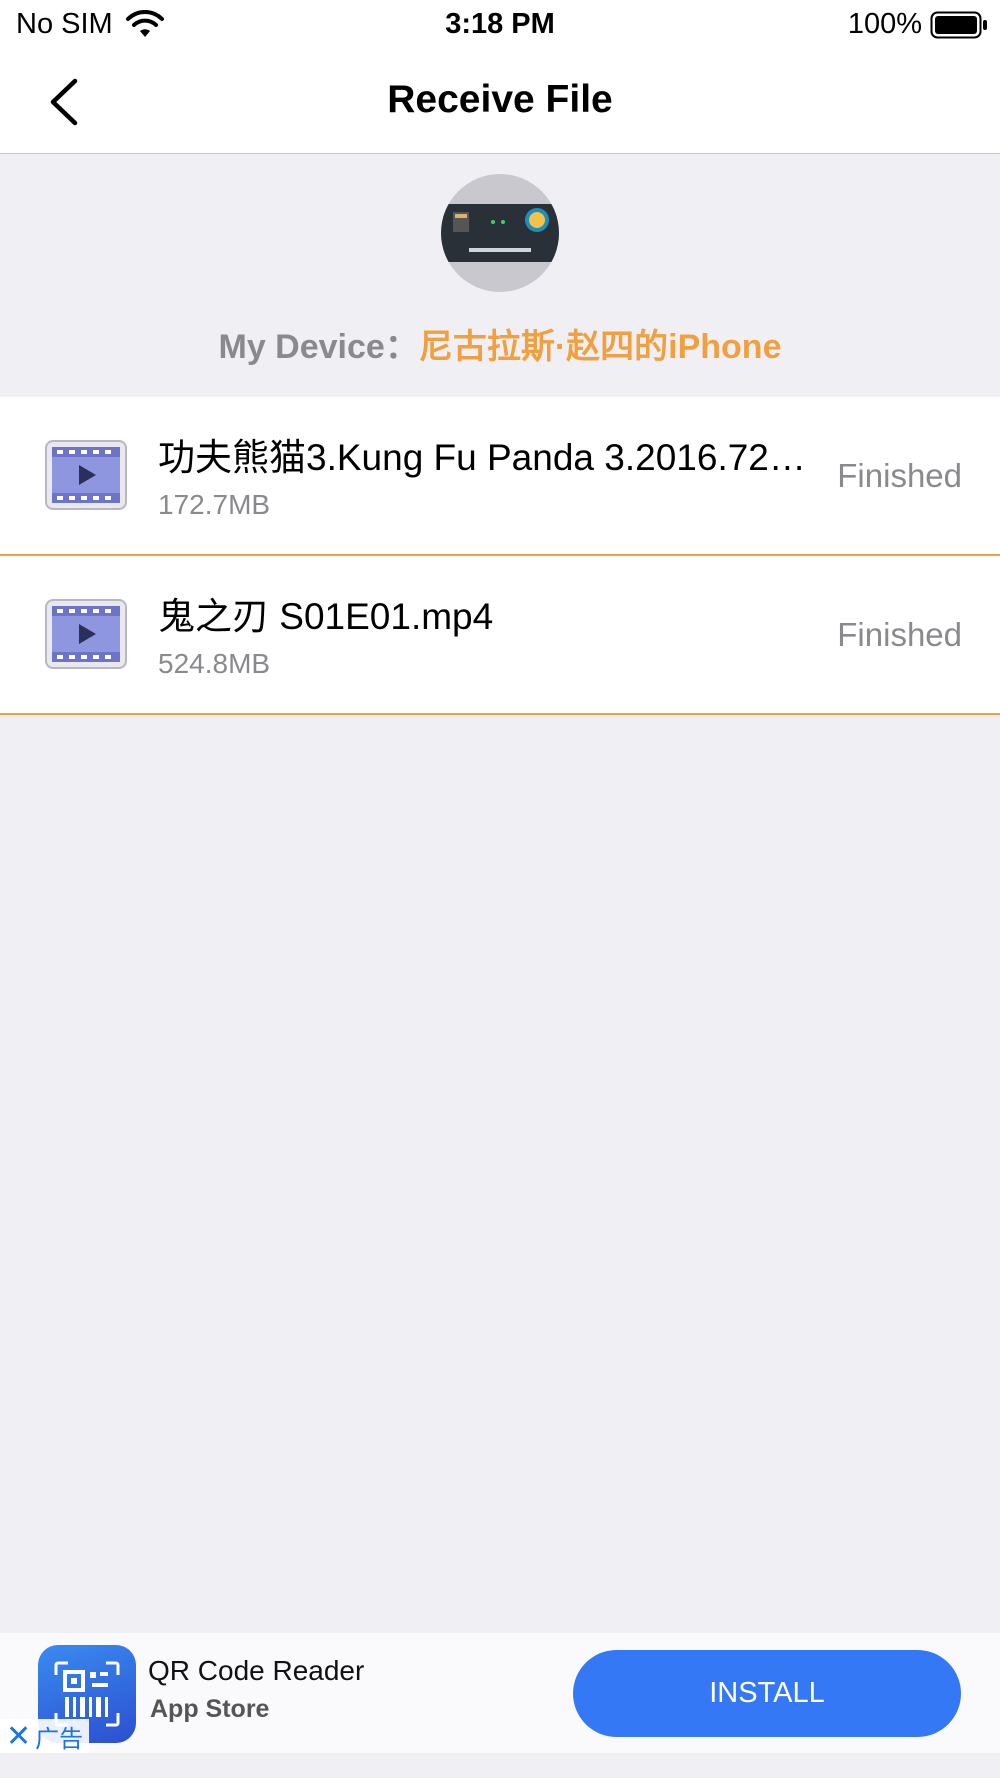 This screenshot has width=1000, height=1778. Describe the element at coordinates (500, 1693) in the screenshot. I see `ad-banner: QR Code Reader App Store INSTALL ✕ 广告` at that location.